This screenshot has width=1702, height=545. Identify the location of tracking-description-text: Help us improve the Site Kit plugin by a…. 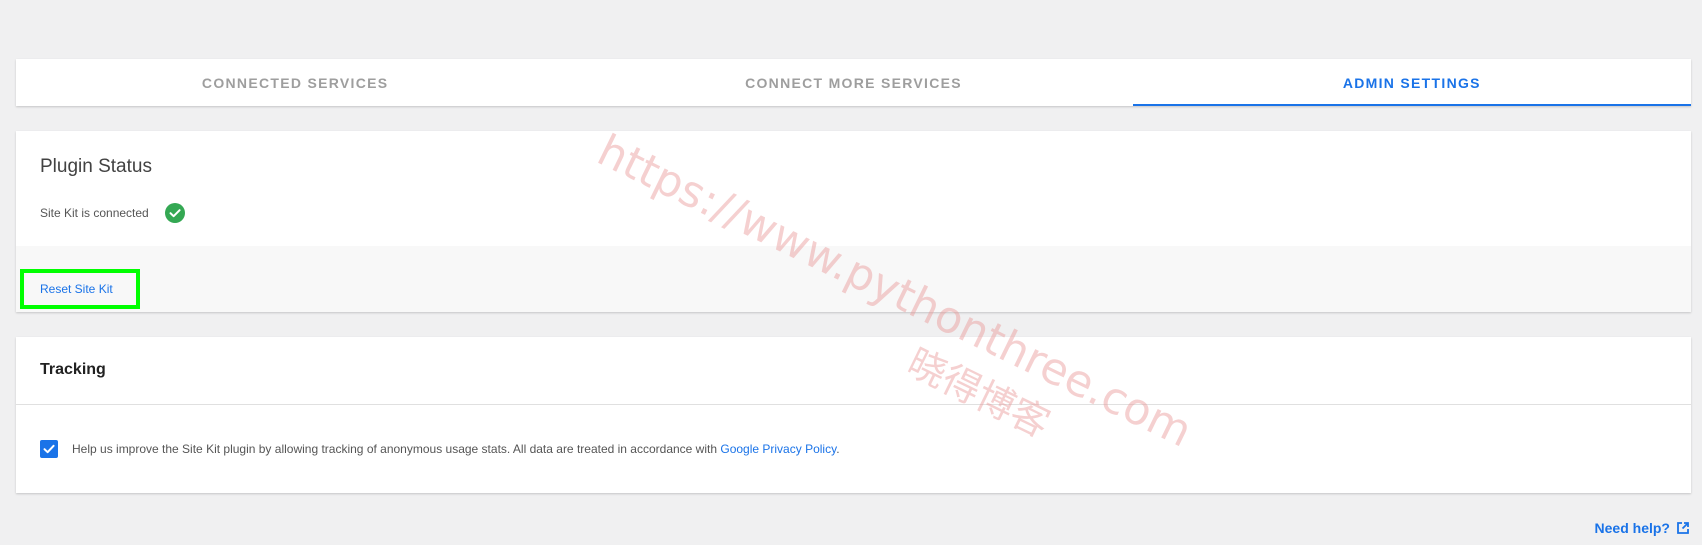
(396, 449).